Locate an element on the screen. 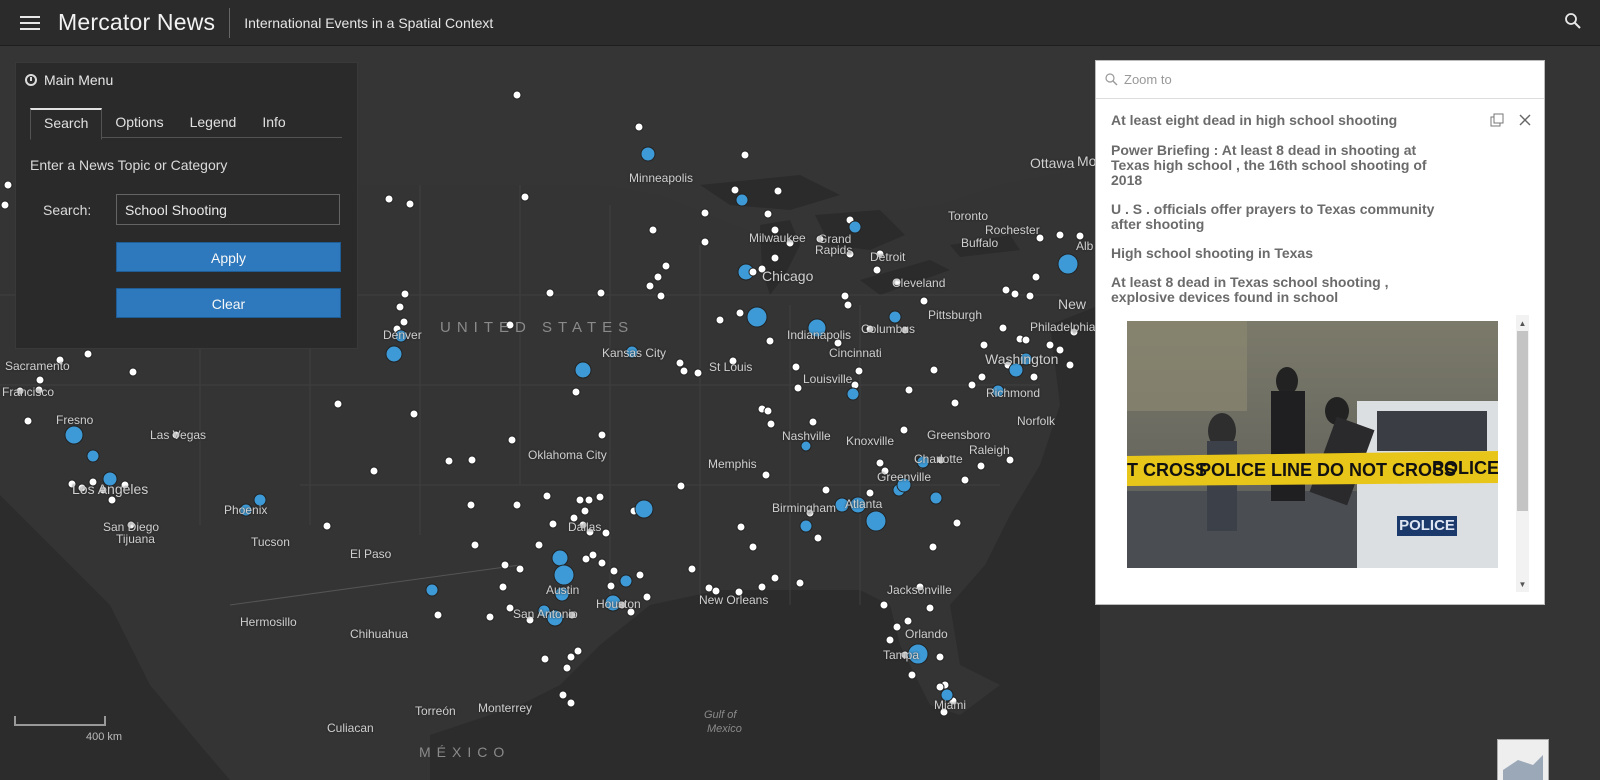 The width and height of the screenshot is (1609, 780). label-buffalo: Buffalo is located at coordinates (980, 243).